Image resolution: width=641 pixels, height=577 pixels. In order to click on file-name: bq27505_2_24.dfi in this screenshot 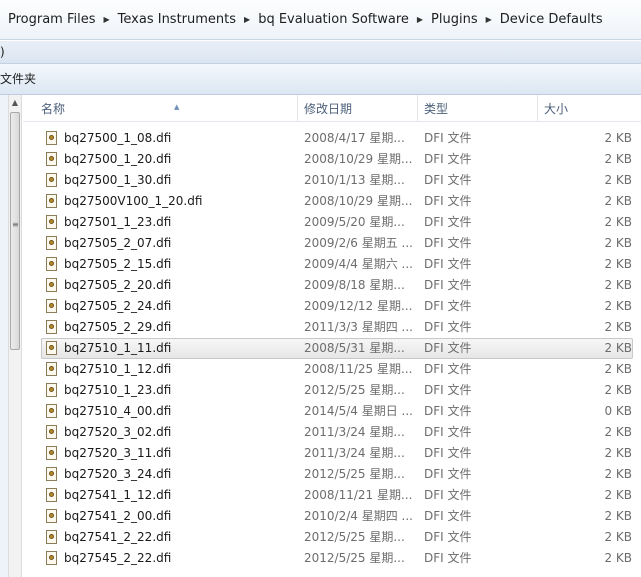, I will do `click(118, 306)`.